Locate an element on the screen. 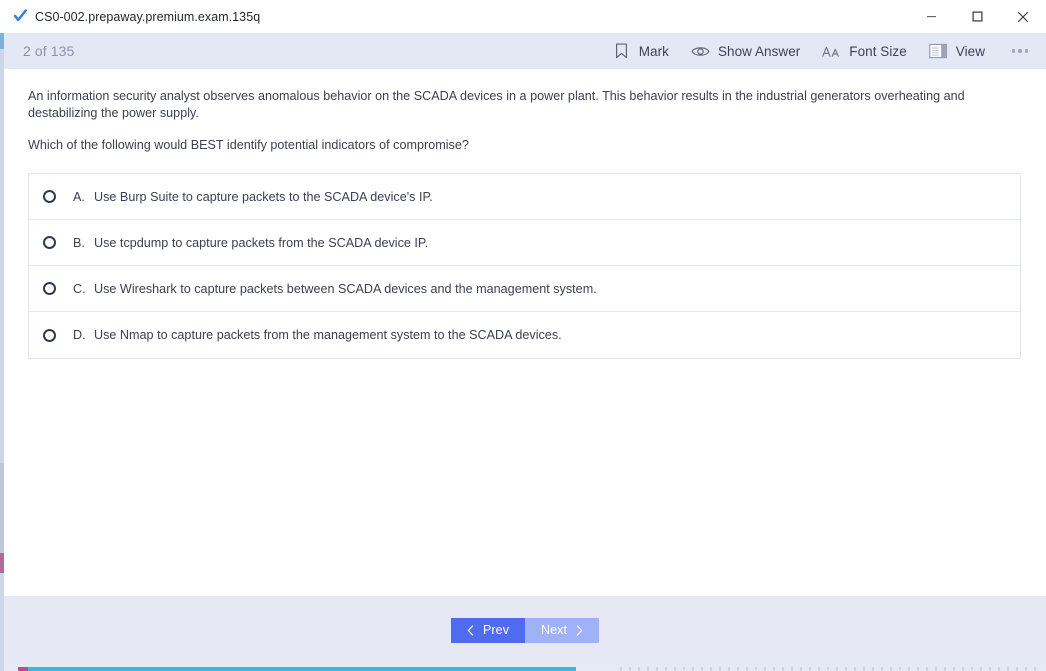 This screenshot has width=1046, height=671. chevron-left-icon is located at coordinates (470, 630).